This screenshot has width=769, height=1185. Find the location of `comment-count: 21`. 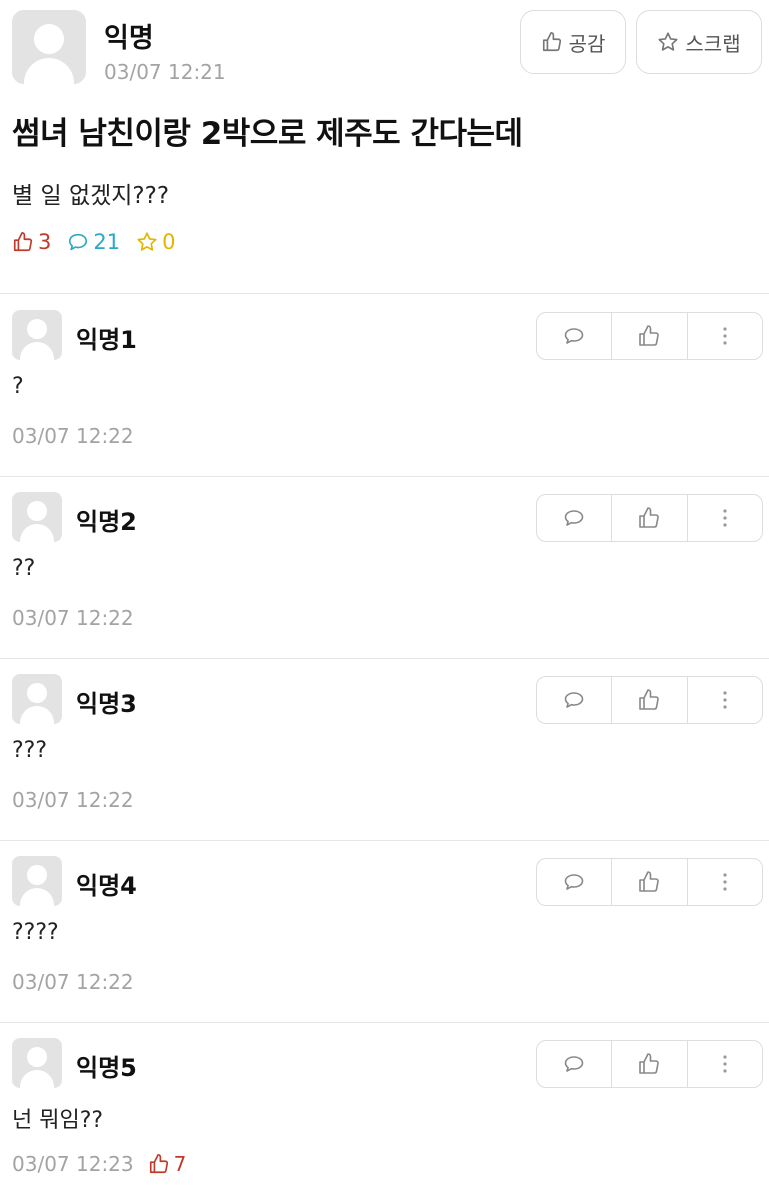

comment-count: 21 is located at coordinates (93, 242).